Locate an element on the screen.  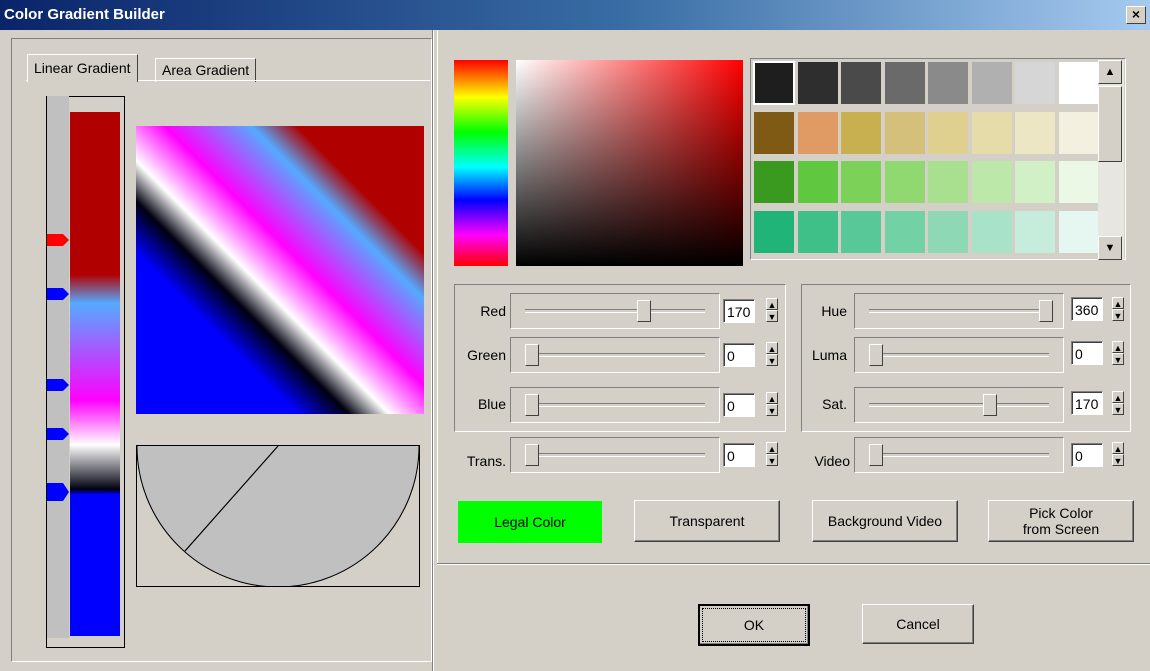
luma-slider is located at coordinates (959, 355).